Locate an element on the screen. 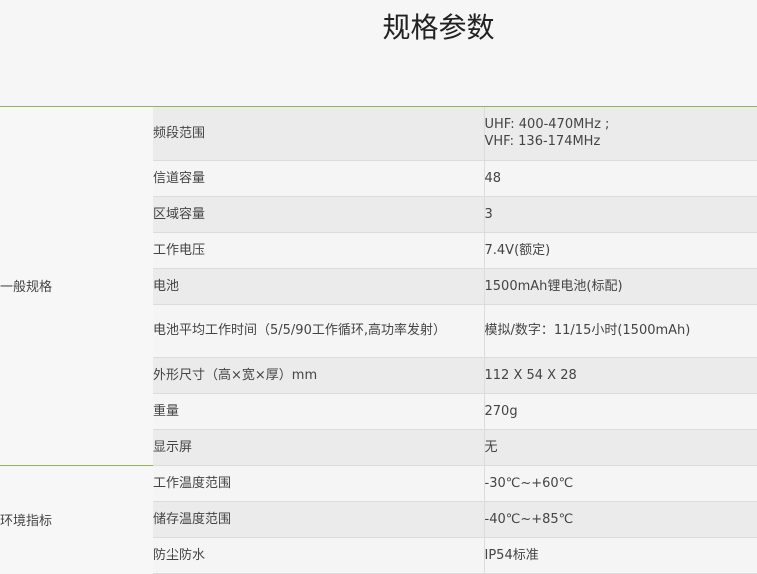 The height and width of the screenshot is (574, 757). spec-value-weight: 270g is located at coordinates (620, 411).